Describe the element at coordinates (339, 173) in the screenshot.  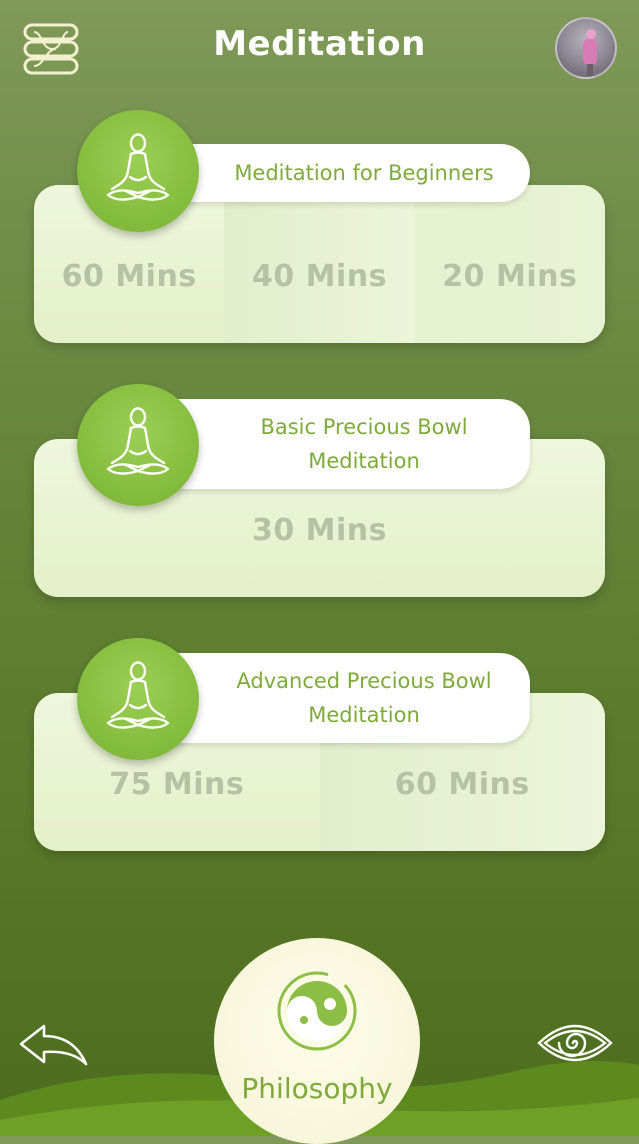
I see `card-title: Meditation for Beginners` at that location.